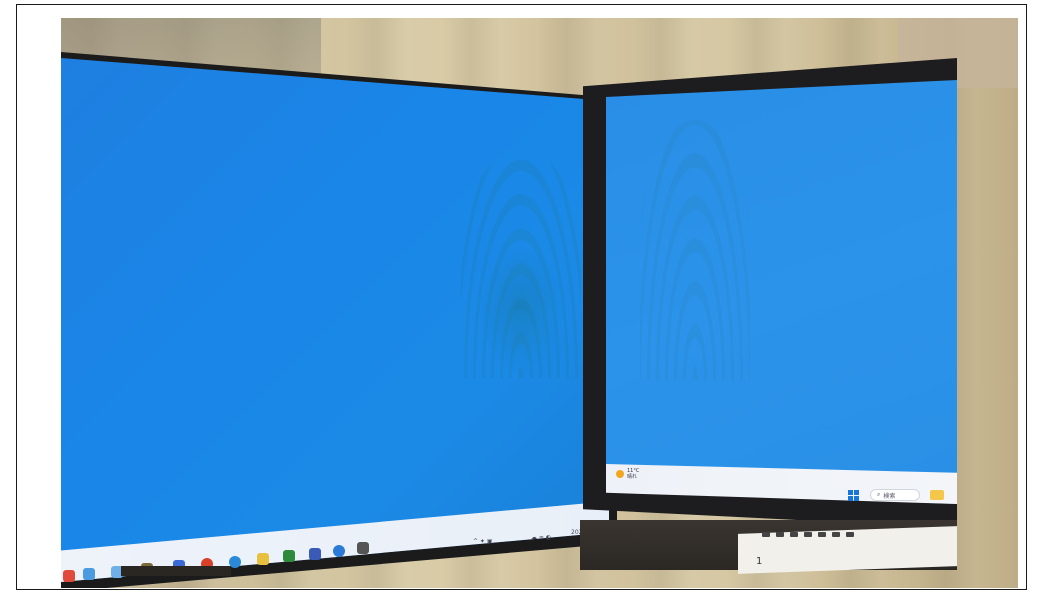 Image resolution: width=1045 pixels, height=596 pixels. Describe the element at coordinates (759, 561) in the screenshot. I see `calendar-day: 1` at that location.